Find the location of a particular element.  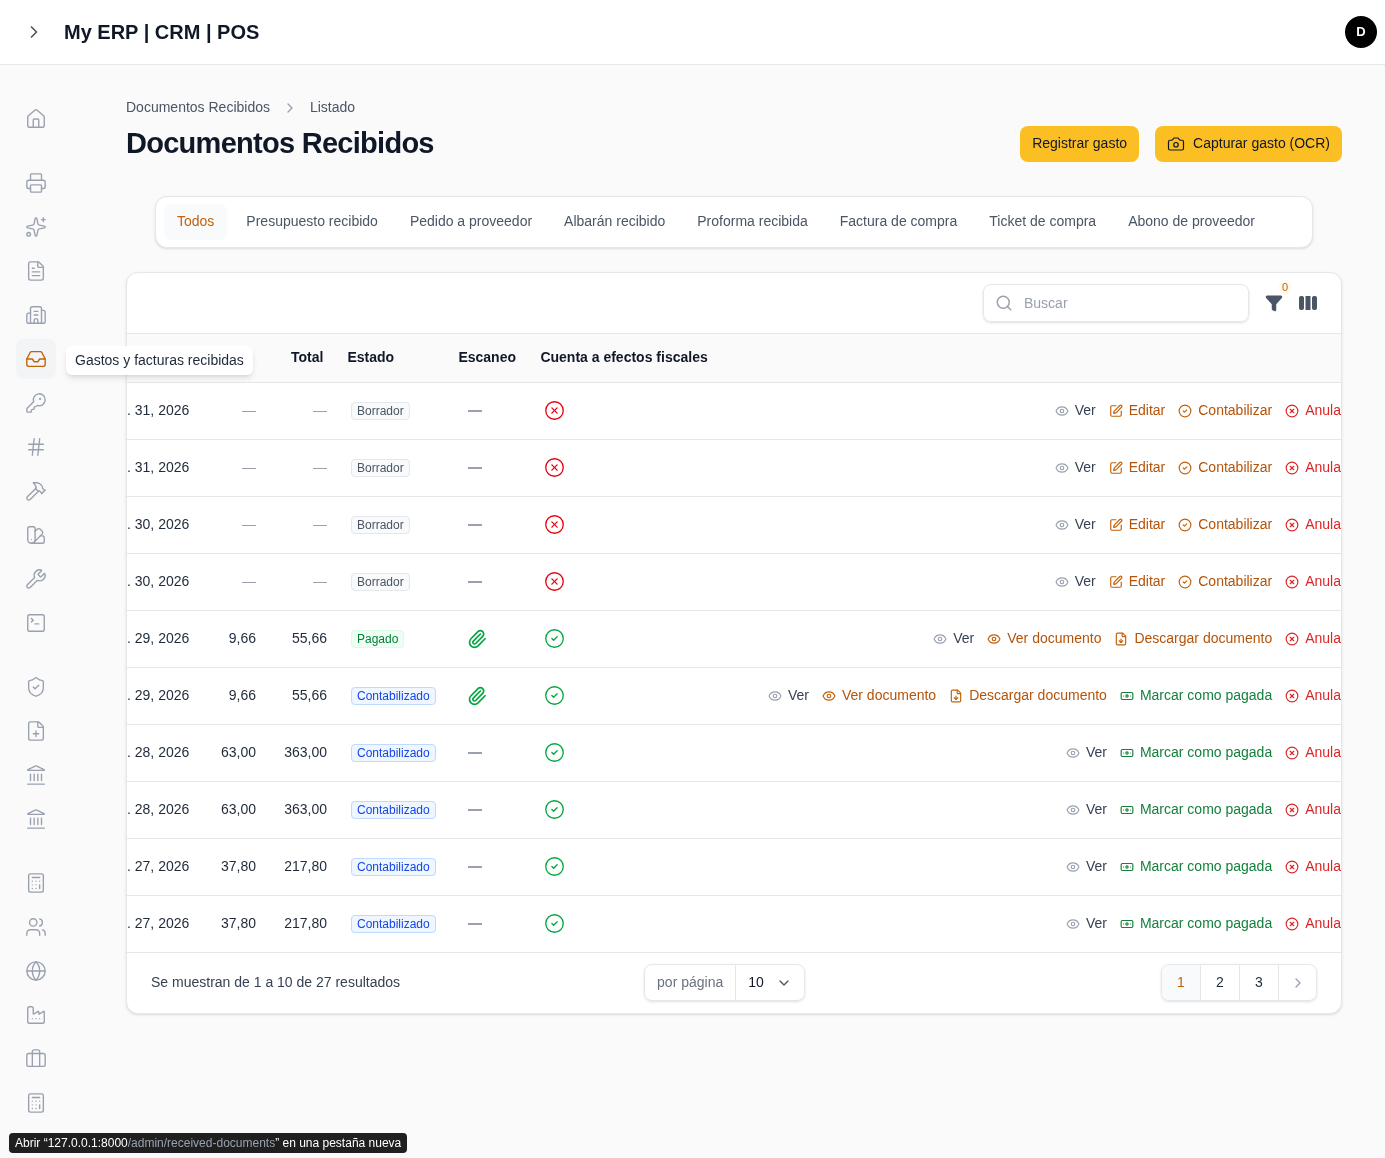

table-cell-text: . 28, 2026 is located at coordinates (159, 752).